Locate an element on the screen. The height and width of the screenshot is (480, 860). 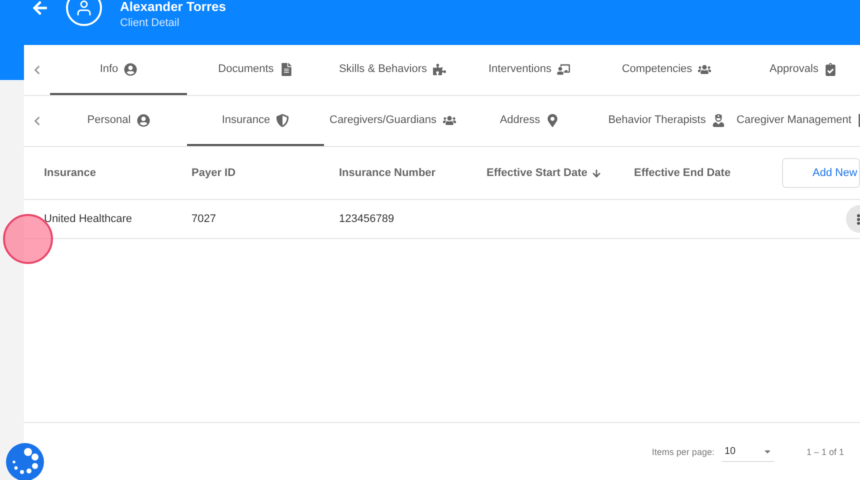
sub-tab: Caregiver Management is located at coordinates (797, 121).